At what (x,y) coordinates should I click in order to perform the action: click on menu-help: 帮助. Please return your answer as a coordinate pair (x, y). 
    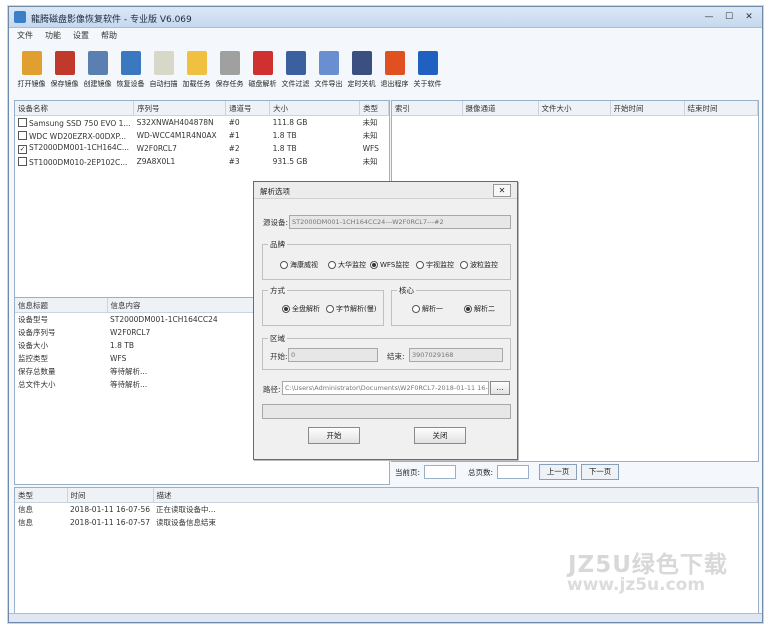
    Looking at the image, I should click on (109, 35).